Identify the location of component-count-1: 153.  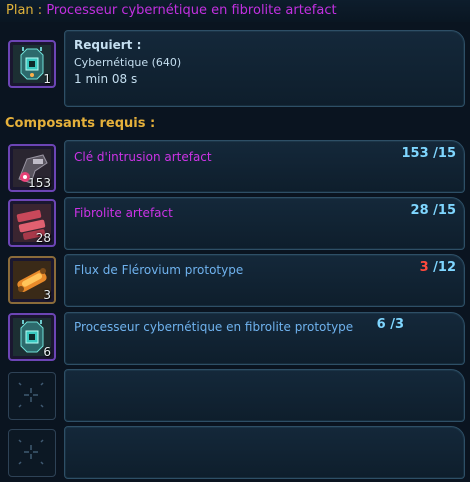
(39, 183).